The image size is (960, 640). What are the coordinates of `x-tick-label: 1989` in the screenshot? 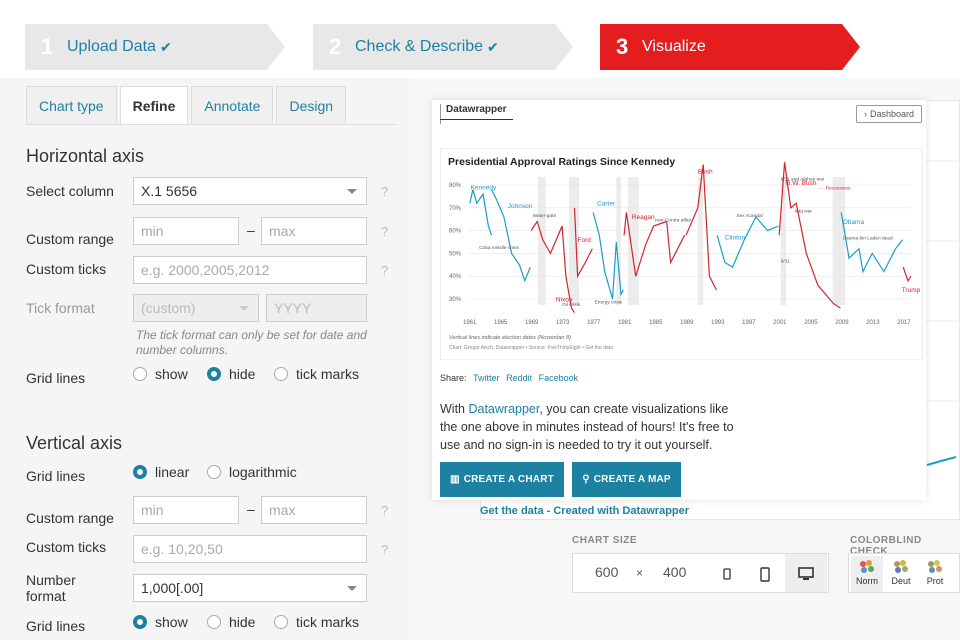 It's located at (687, 323).